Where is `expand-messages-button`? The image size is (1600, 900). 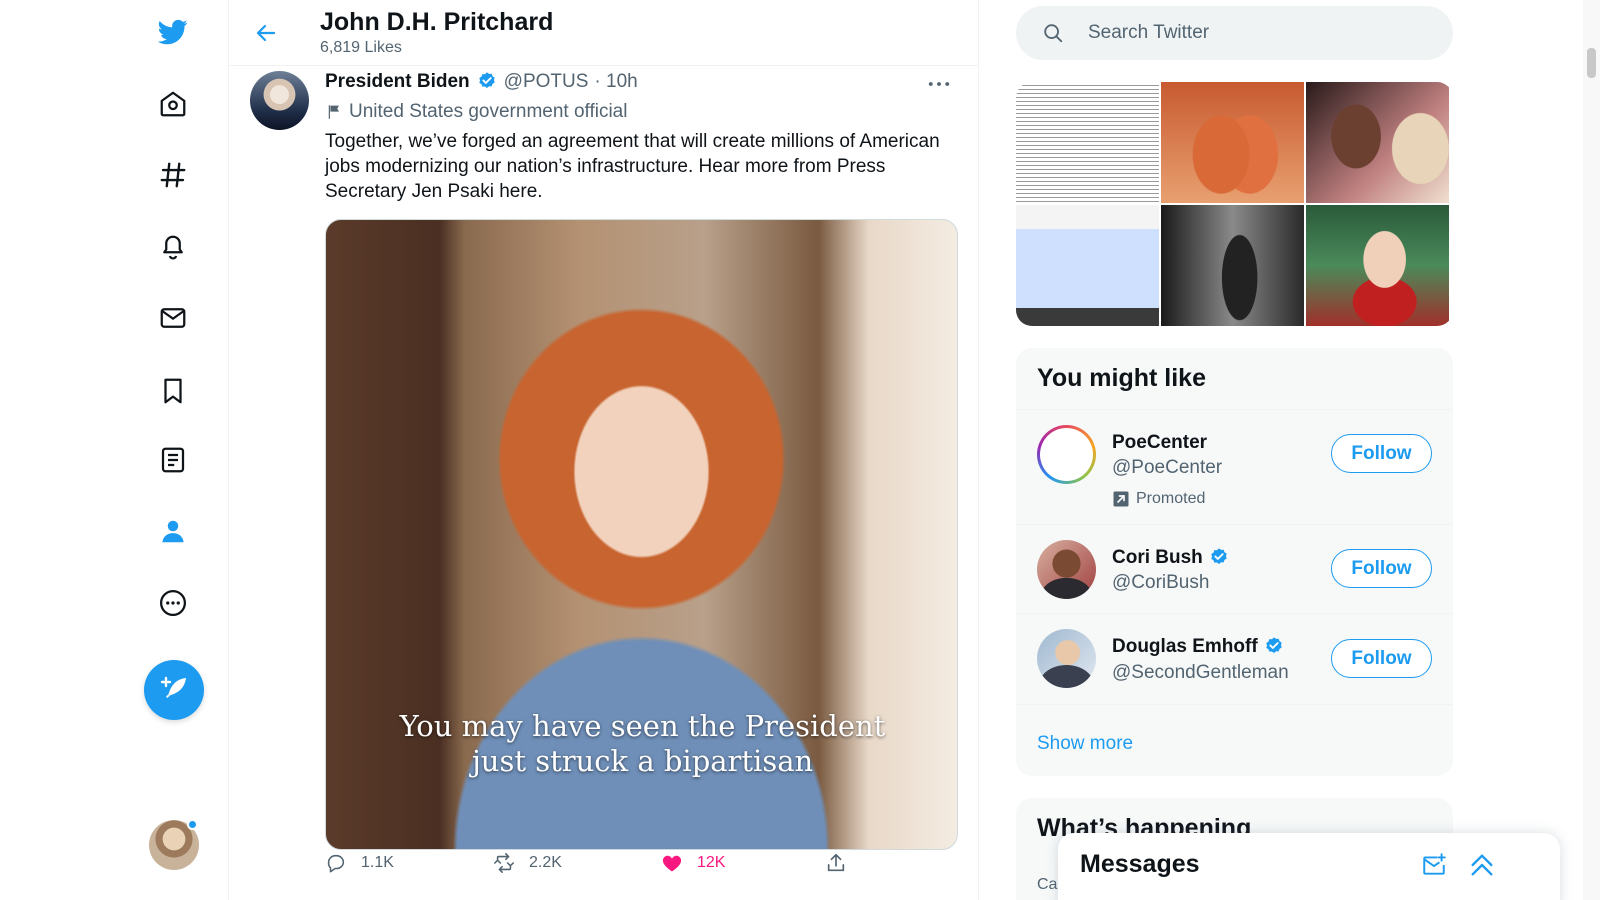
expand-messages-button is located at coordinates (1482, 865).